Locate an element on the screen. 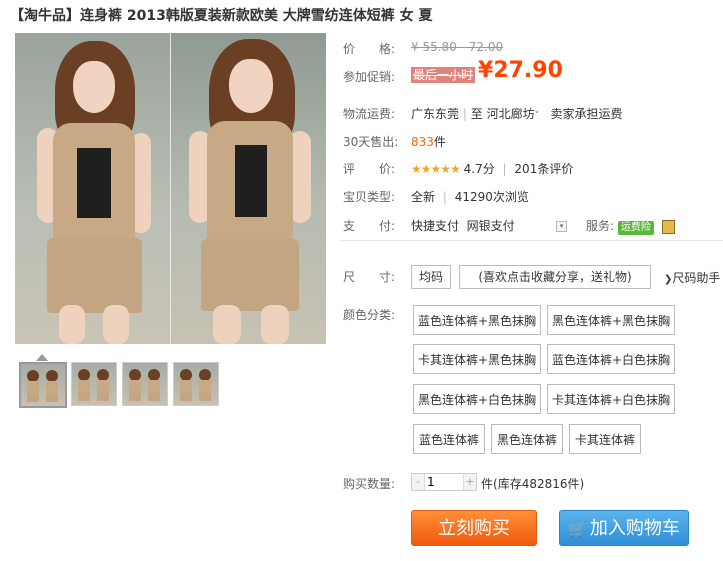 This screenshot has height=561, width=723. payment-method-bank: 网银支付 is located at coordinates (490, 226).